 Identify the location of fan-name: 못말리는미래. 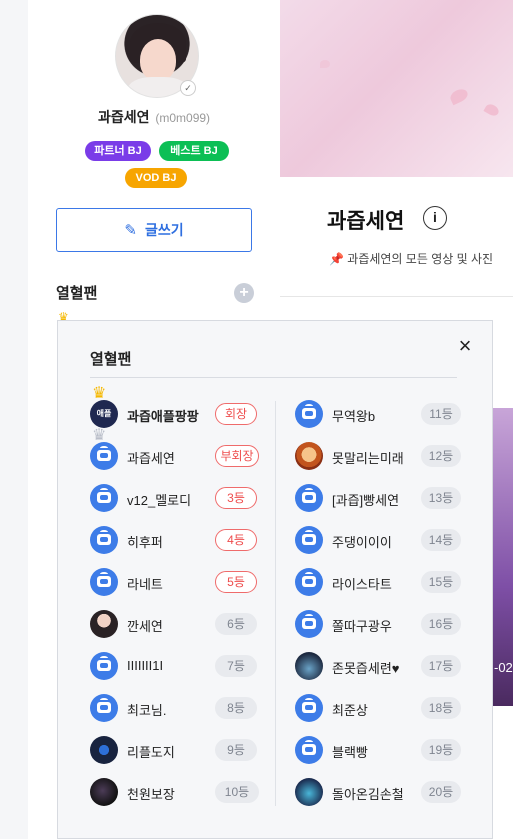
(368, 458).